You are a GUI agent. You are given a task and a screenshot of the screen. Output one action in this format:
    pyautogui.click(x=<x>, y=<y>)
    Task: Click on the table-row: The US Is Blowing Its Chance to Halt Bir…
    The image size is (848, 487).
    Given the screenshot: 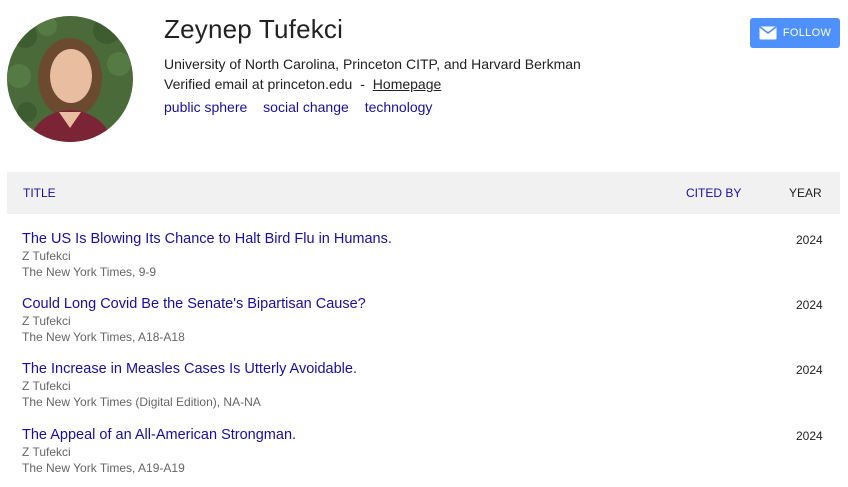 What is the action you would take?
    pyautogui.click(x=427, y=261)
    